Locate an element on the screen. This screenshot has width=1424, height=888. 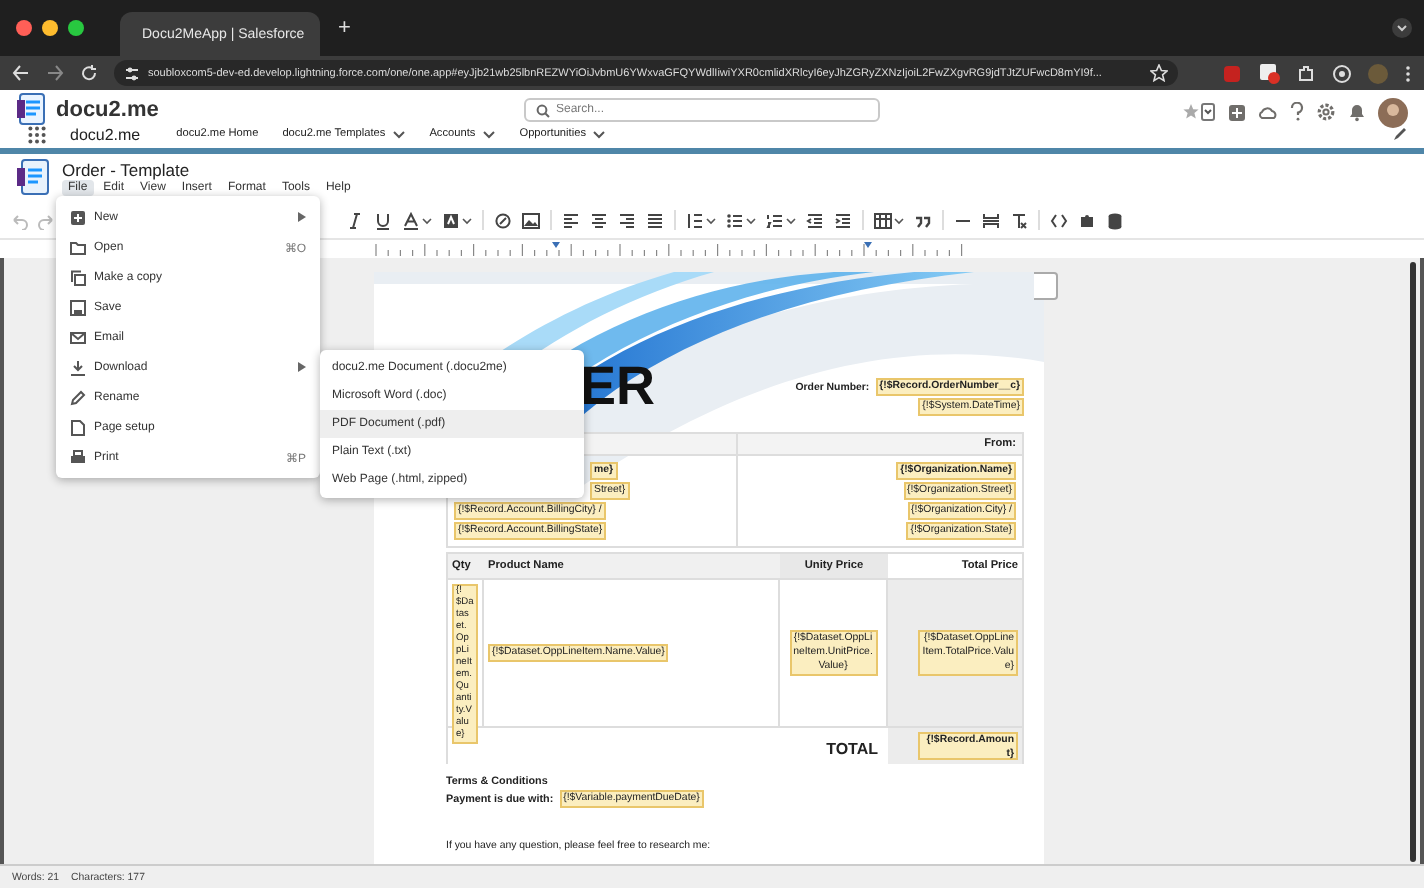
app-name: docu2.me is located at coordinates (105, 134).